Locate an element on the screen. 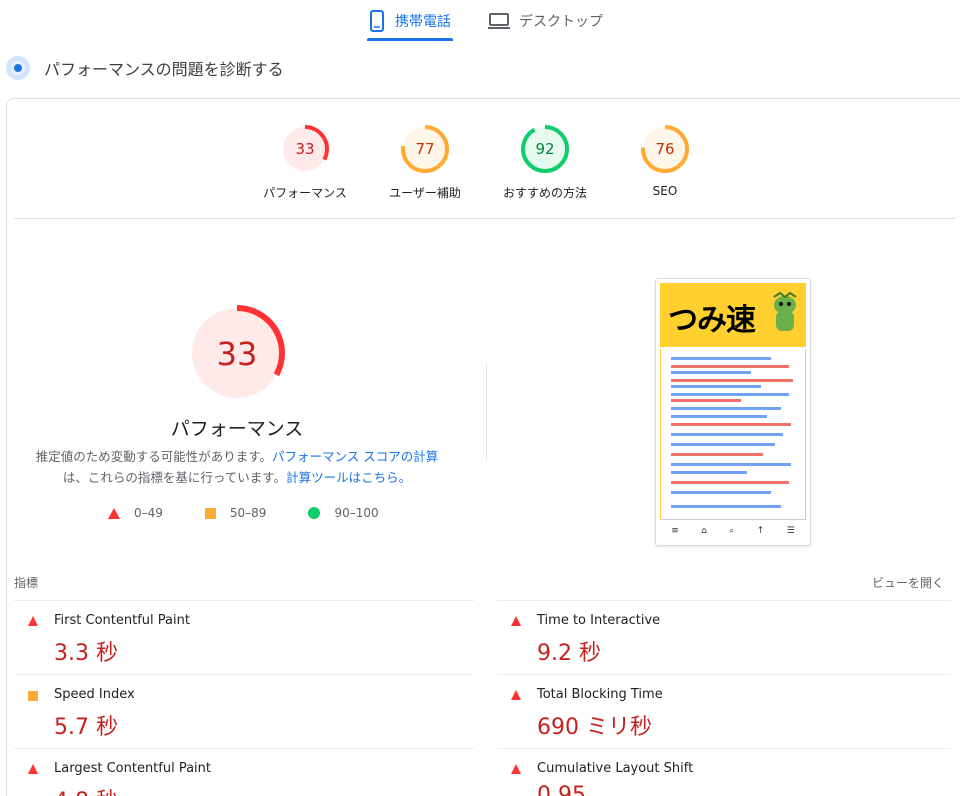 Image resolution: width=960 pixels, height=796 pixels. metrics-title: 指標 is located at coordinates (26, 583).